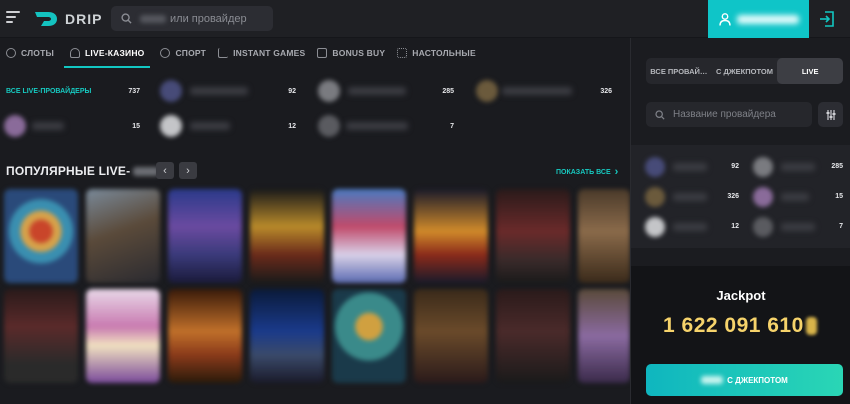  What do you see at coordinates (827, 19) in the screenshot?
I see `logout-icon` at bounding box center [827, 19].